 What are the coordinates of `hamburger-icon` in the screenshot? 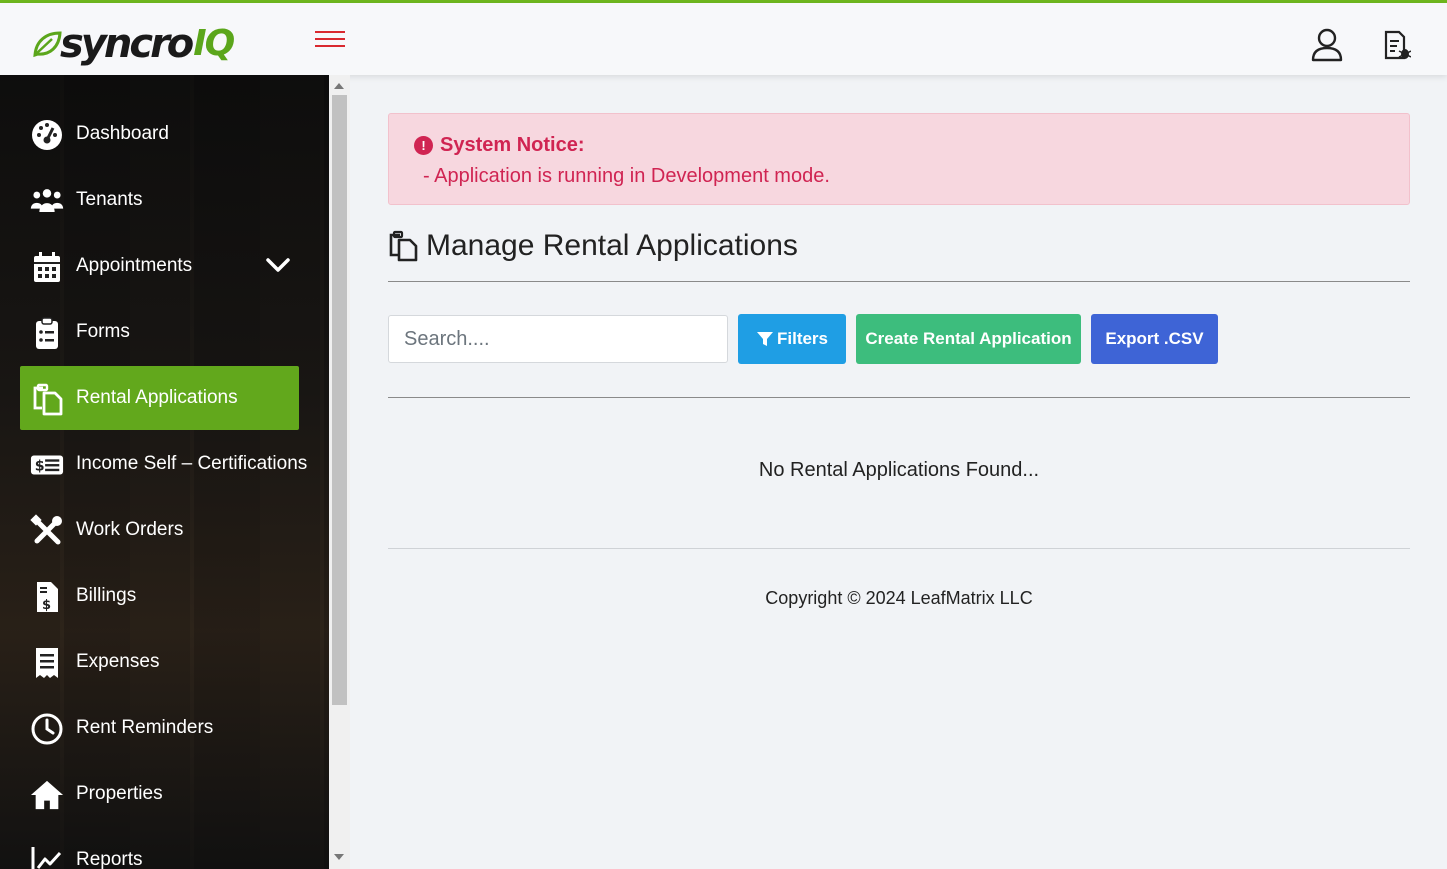 It's located at (330, 41).